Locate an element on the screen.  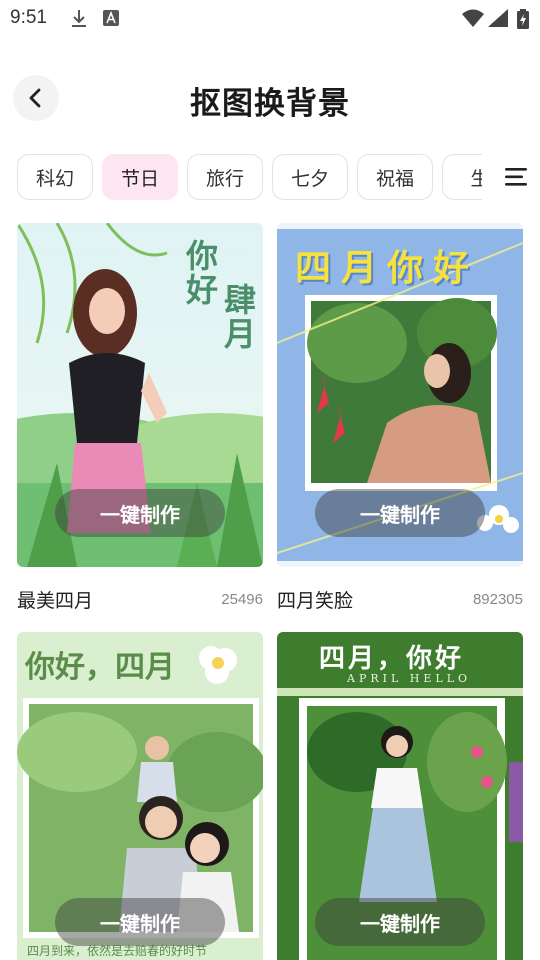
status-bar: 9:51 is located at coordinates (270, 19).